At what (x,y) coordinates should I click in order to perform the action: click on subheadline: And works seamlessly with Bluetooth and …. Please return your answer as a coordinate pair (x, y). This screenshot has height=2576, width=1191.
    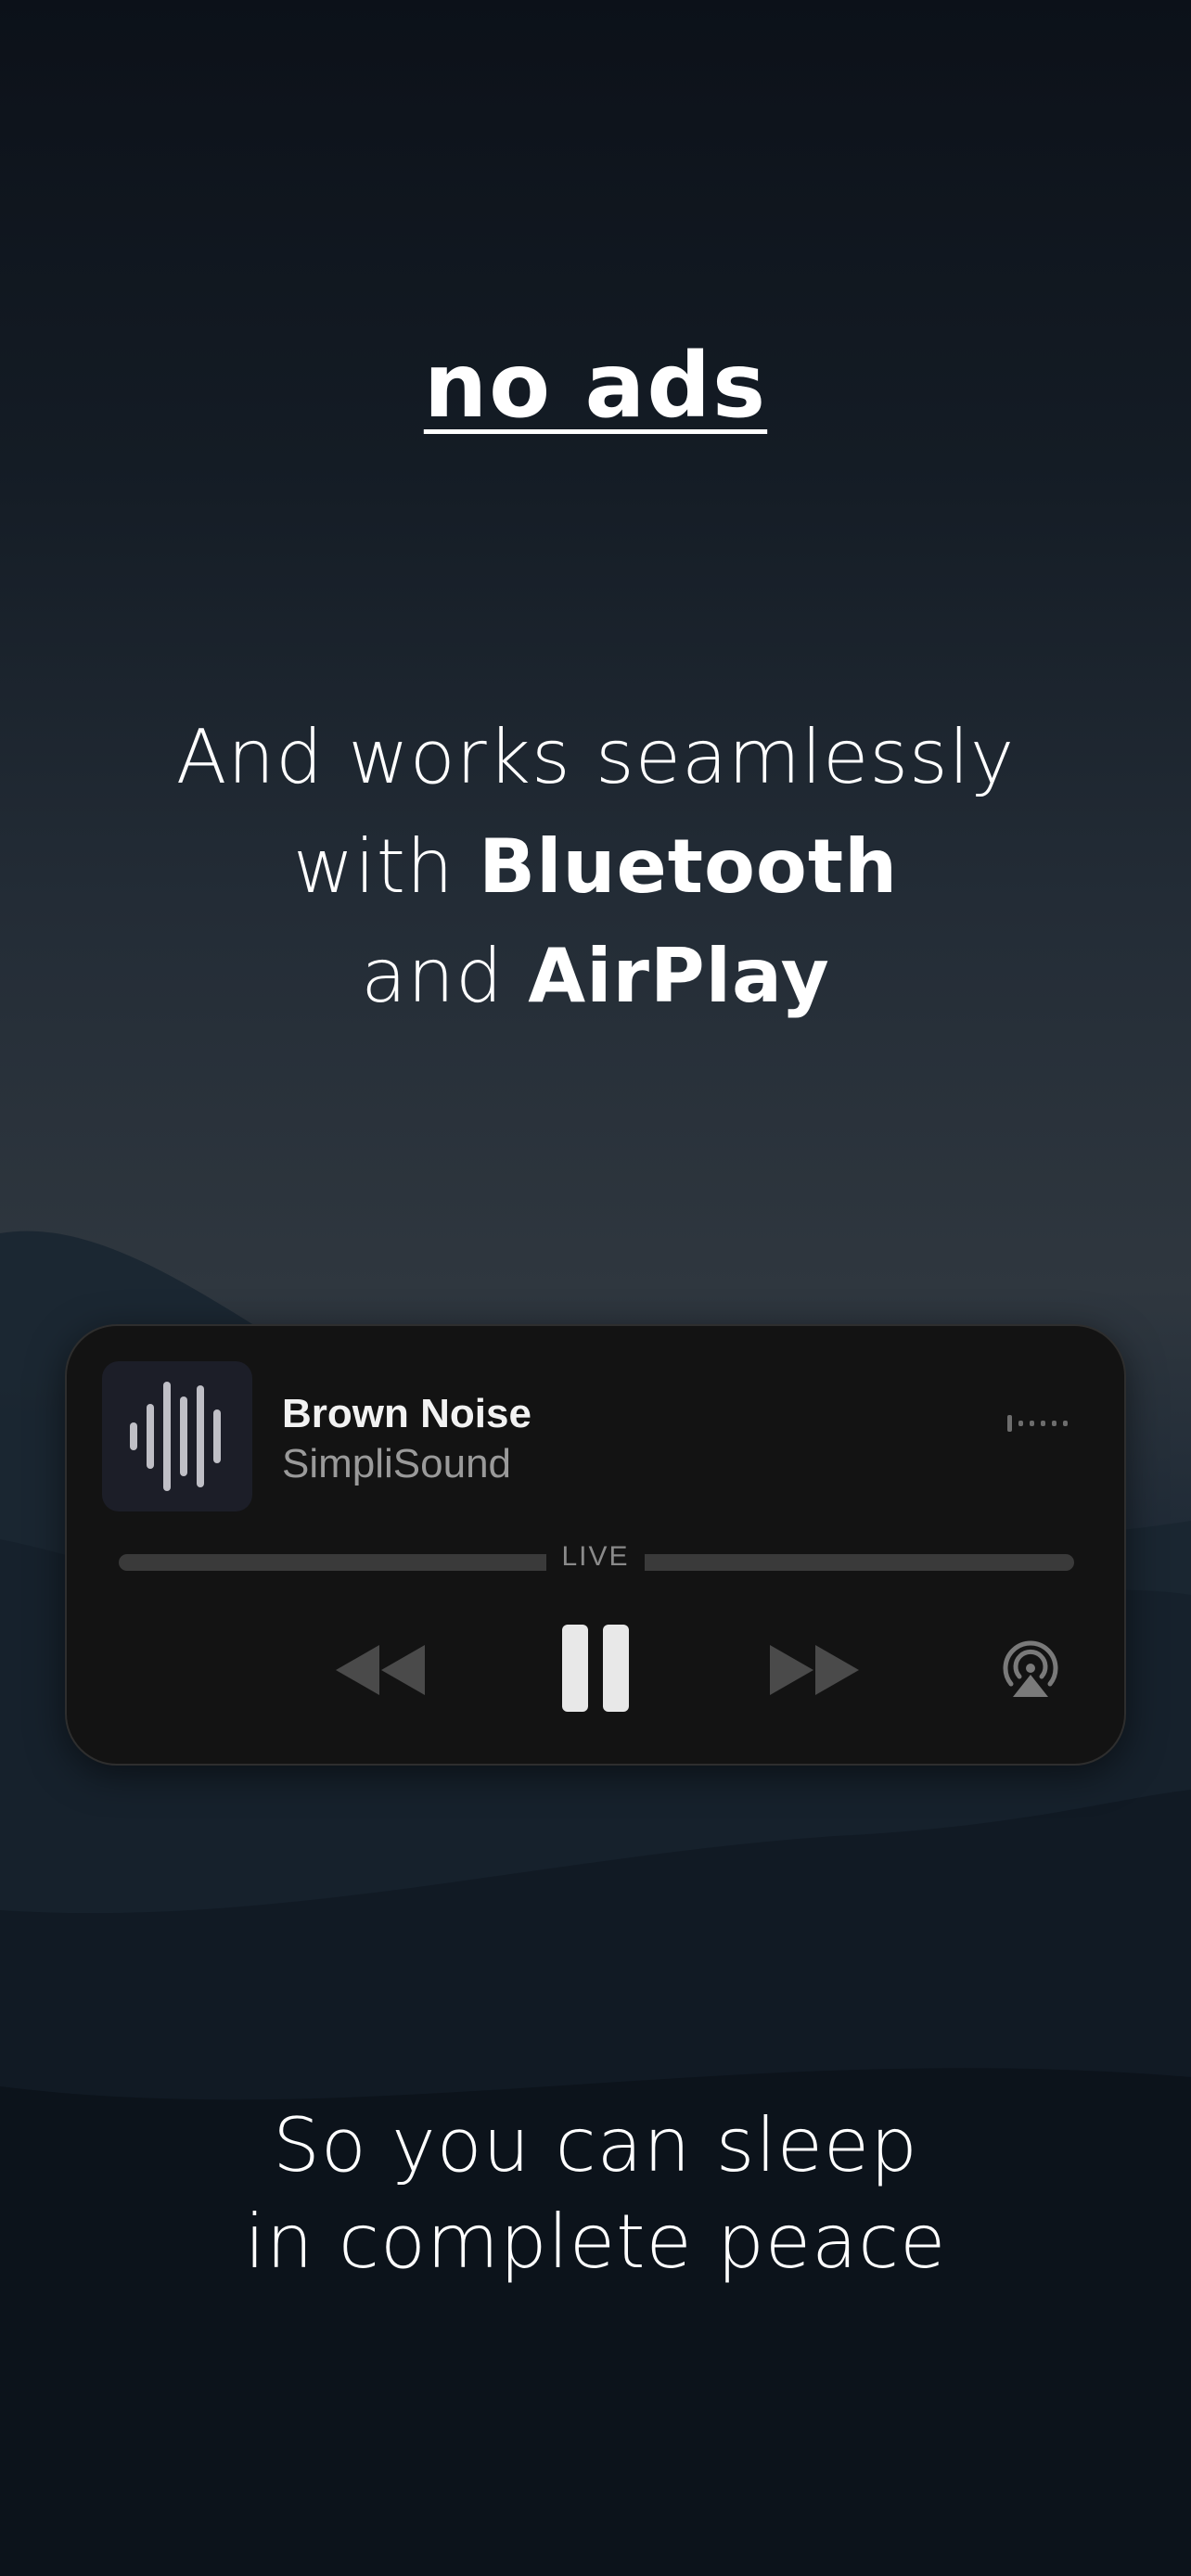
    Looking at the image, I should click on (595, 867).